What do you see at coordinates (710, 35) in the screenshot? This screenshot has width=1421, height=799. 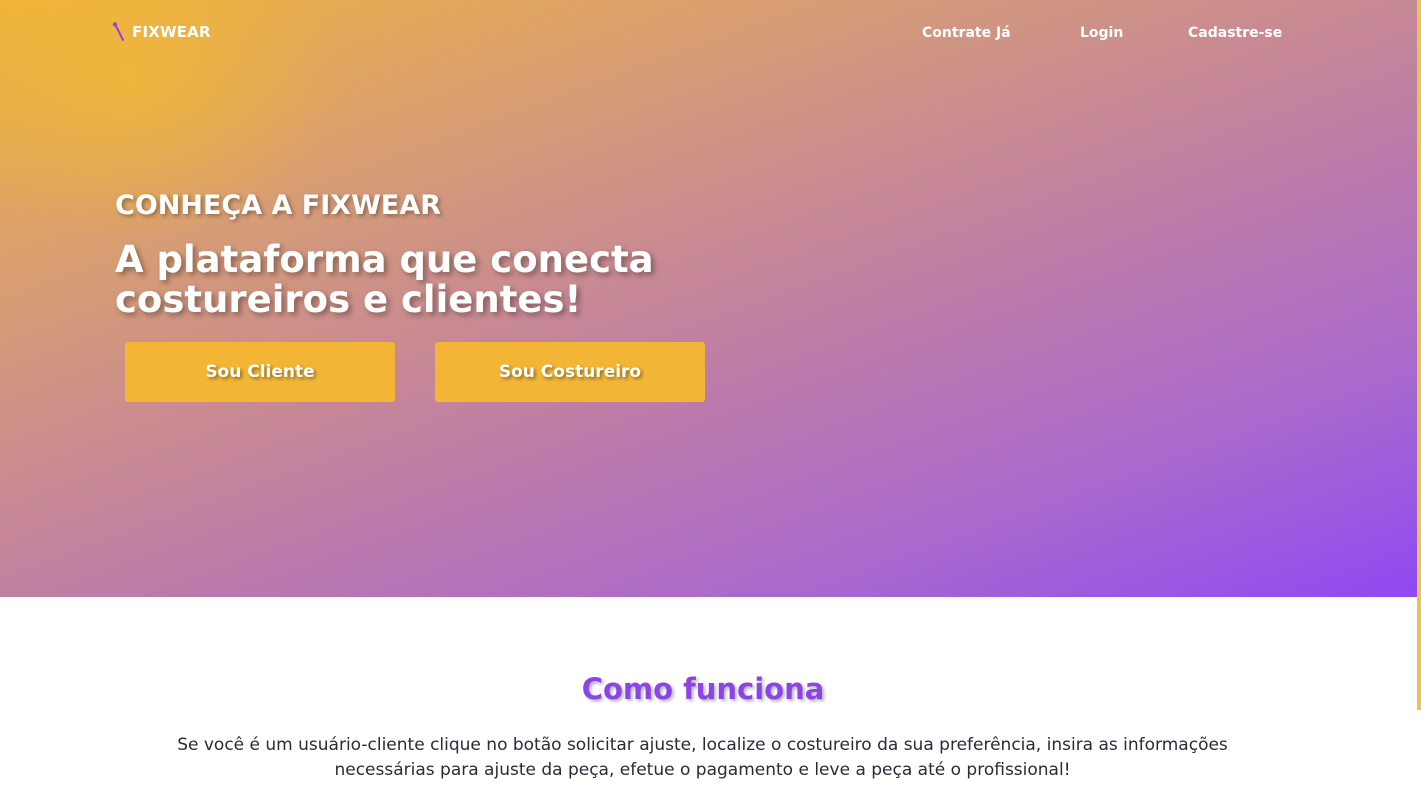 I see `navbar: FIXWEAR Contrate Já Login Cadastre-se` at bounding box center [710, 35].